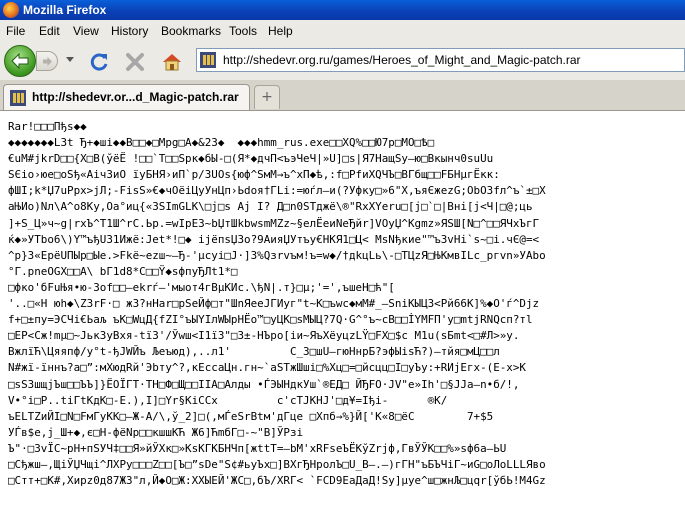  I want to click on site-favicon-icon, so click(208, 60).